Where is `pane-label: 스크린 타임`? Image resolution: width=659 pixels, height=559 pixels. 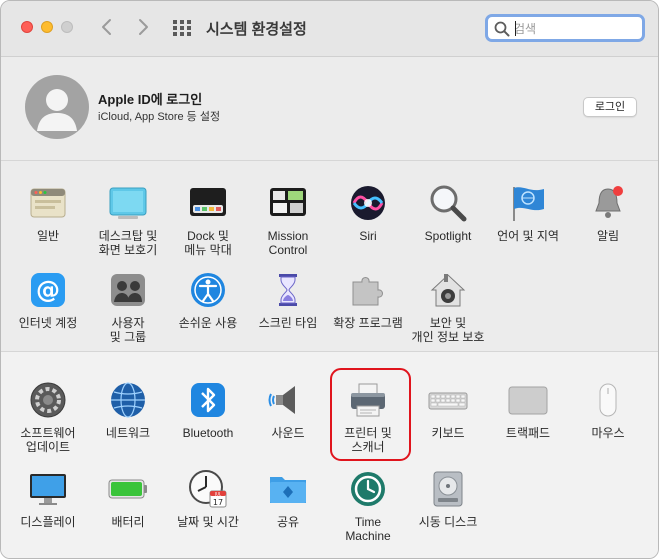
pane-label: 스크린 타임 is located at coordinates (288, 323).